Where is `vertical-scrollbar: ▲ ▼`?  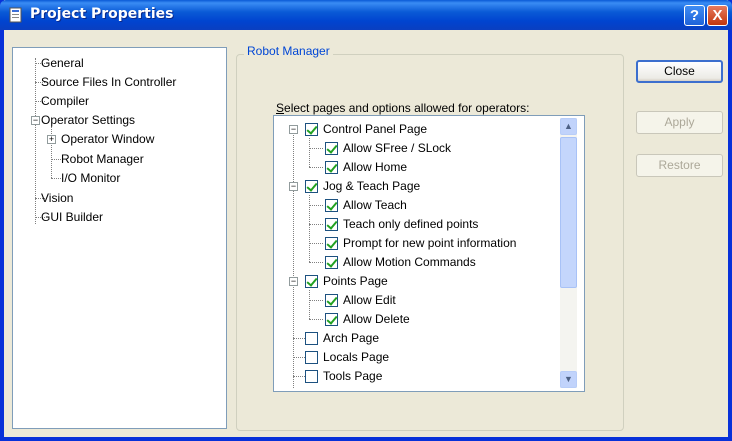 vertical-scrollbar: ▲ ▼ is located at coordinates (568, 253).